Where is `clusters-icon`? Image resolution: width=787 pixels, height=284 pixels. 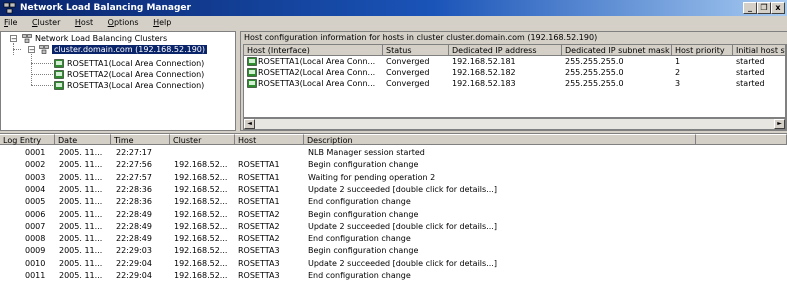 clusters-icon is located at coordinates (27, 38).